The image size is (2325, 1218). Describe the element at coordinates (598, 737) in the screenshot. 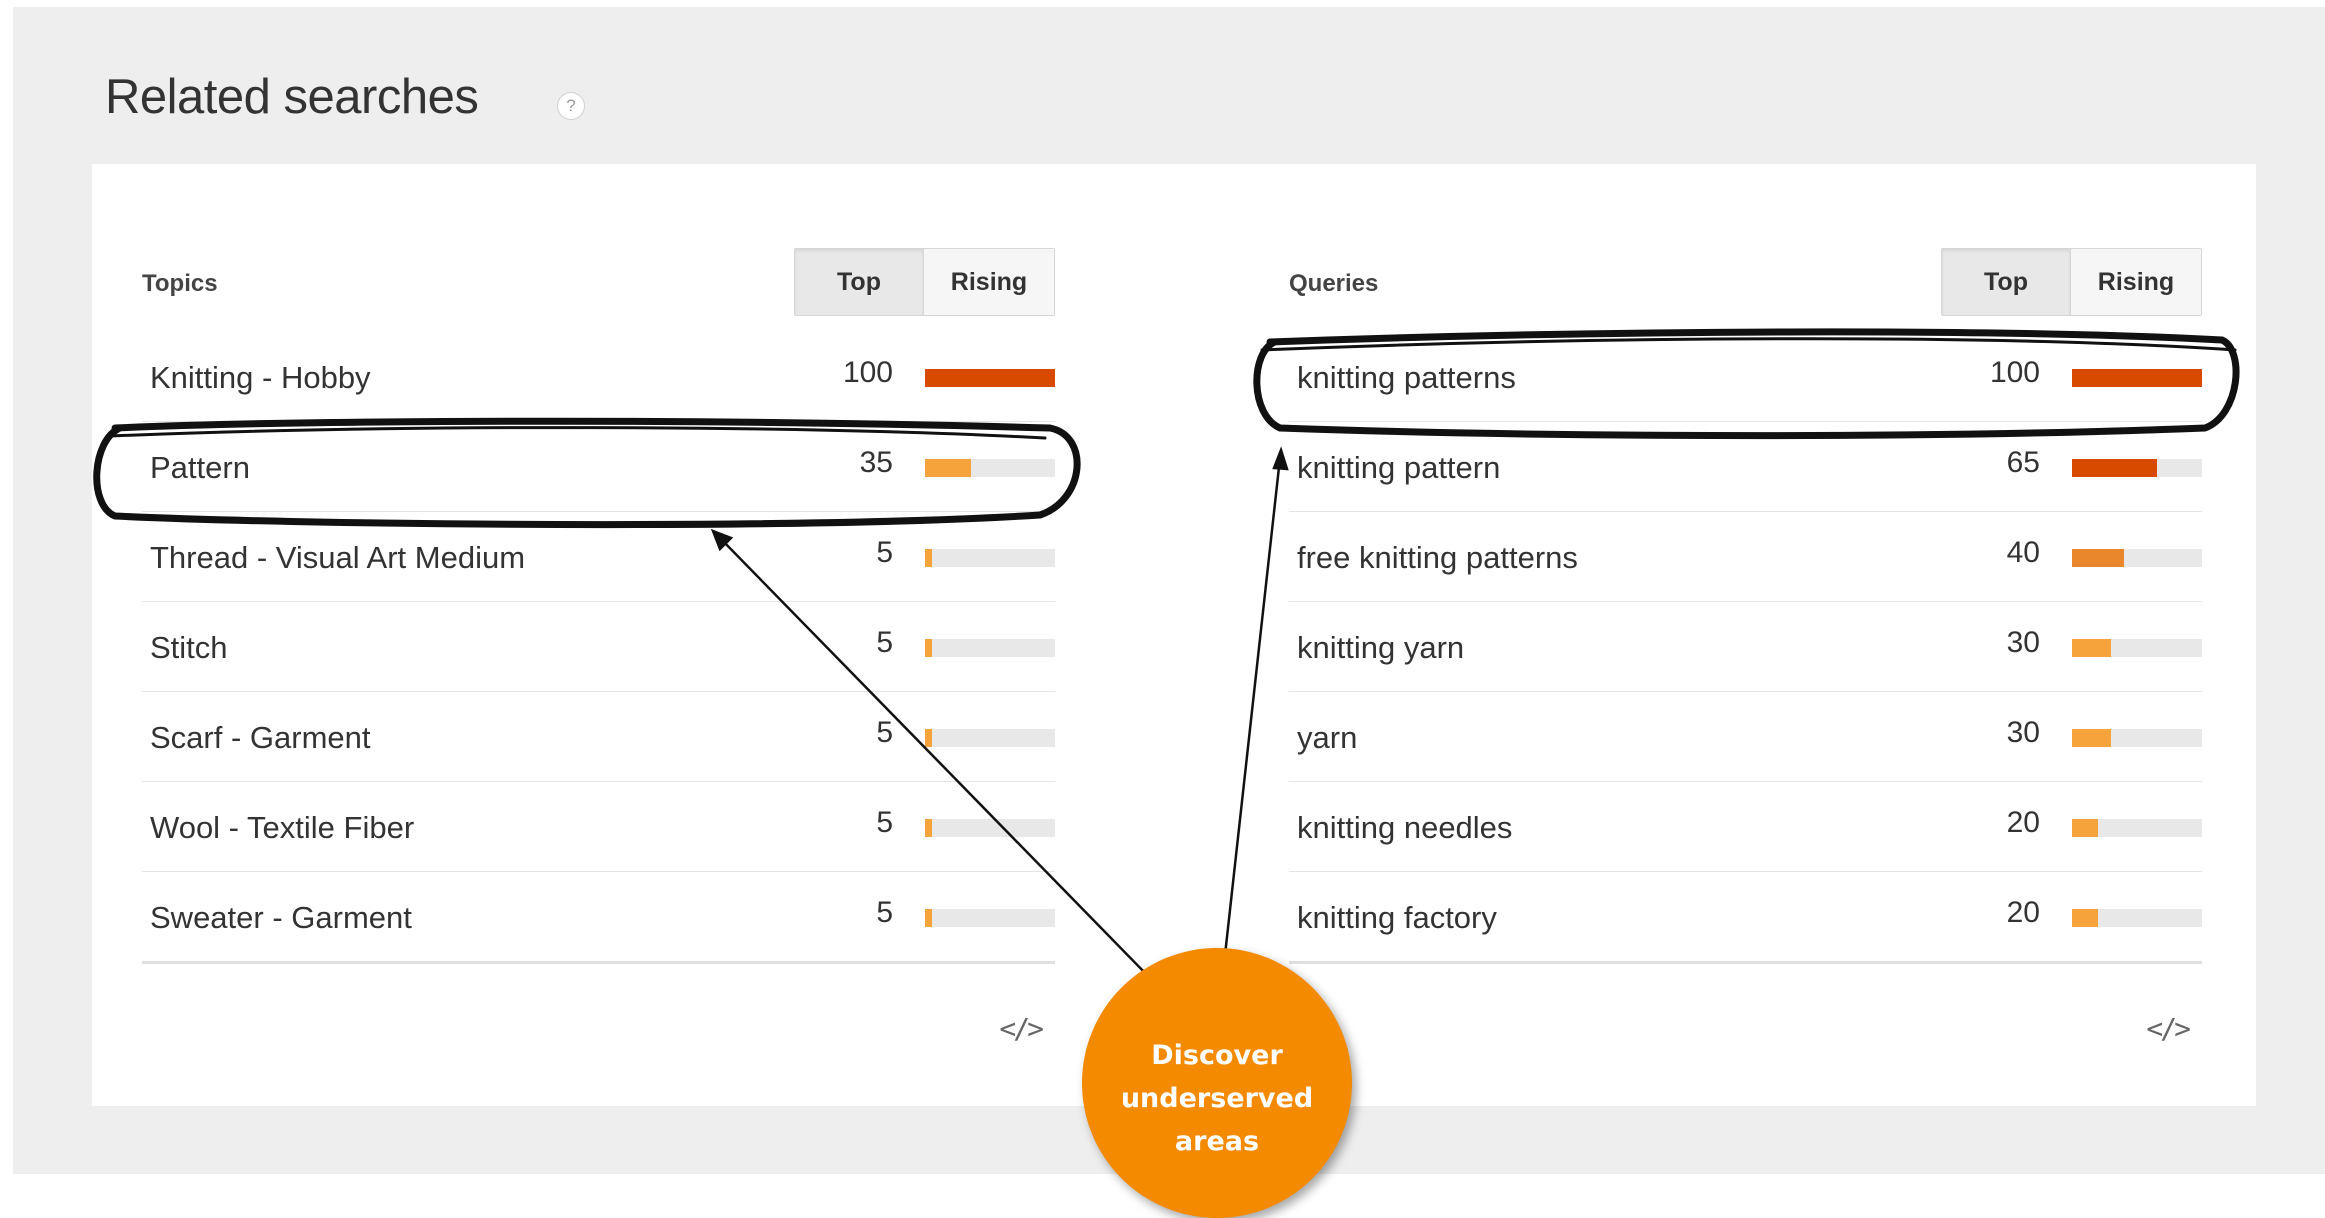

I see `table-row: Scarf - Garment 5` at that location.